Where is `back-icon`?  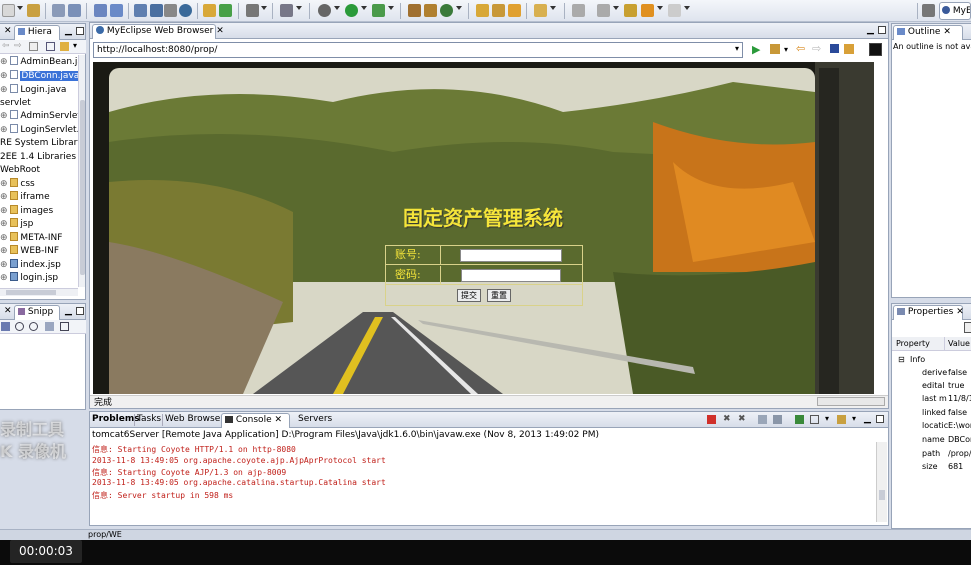 back-icon is located at coordinates (647, 10).